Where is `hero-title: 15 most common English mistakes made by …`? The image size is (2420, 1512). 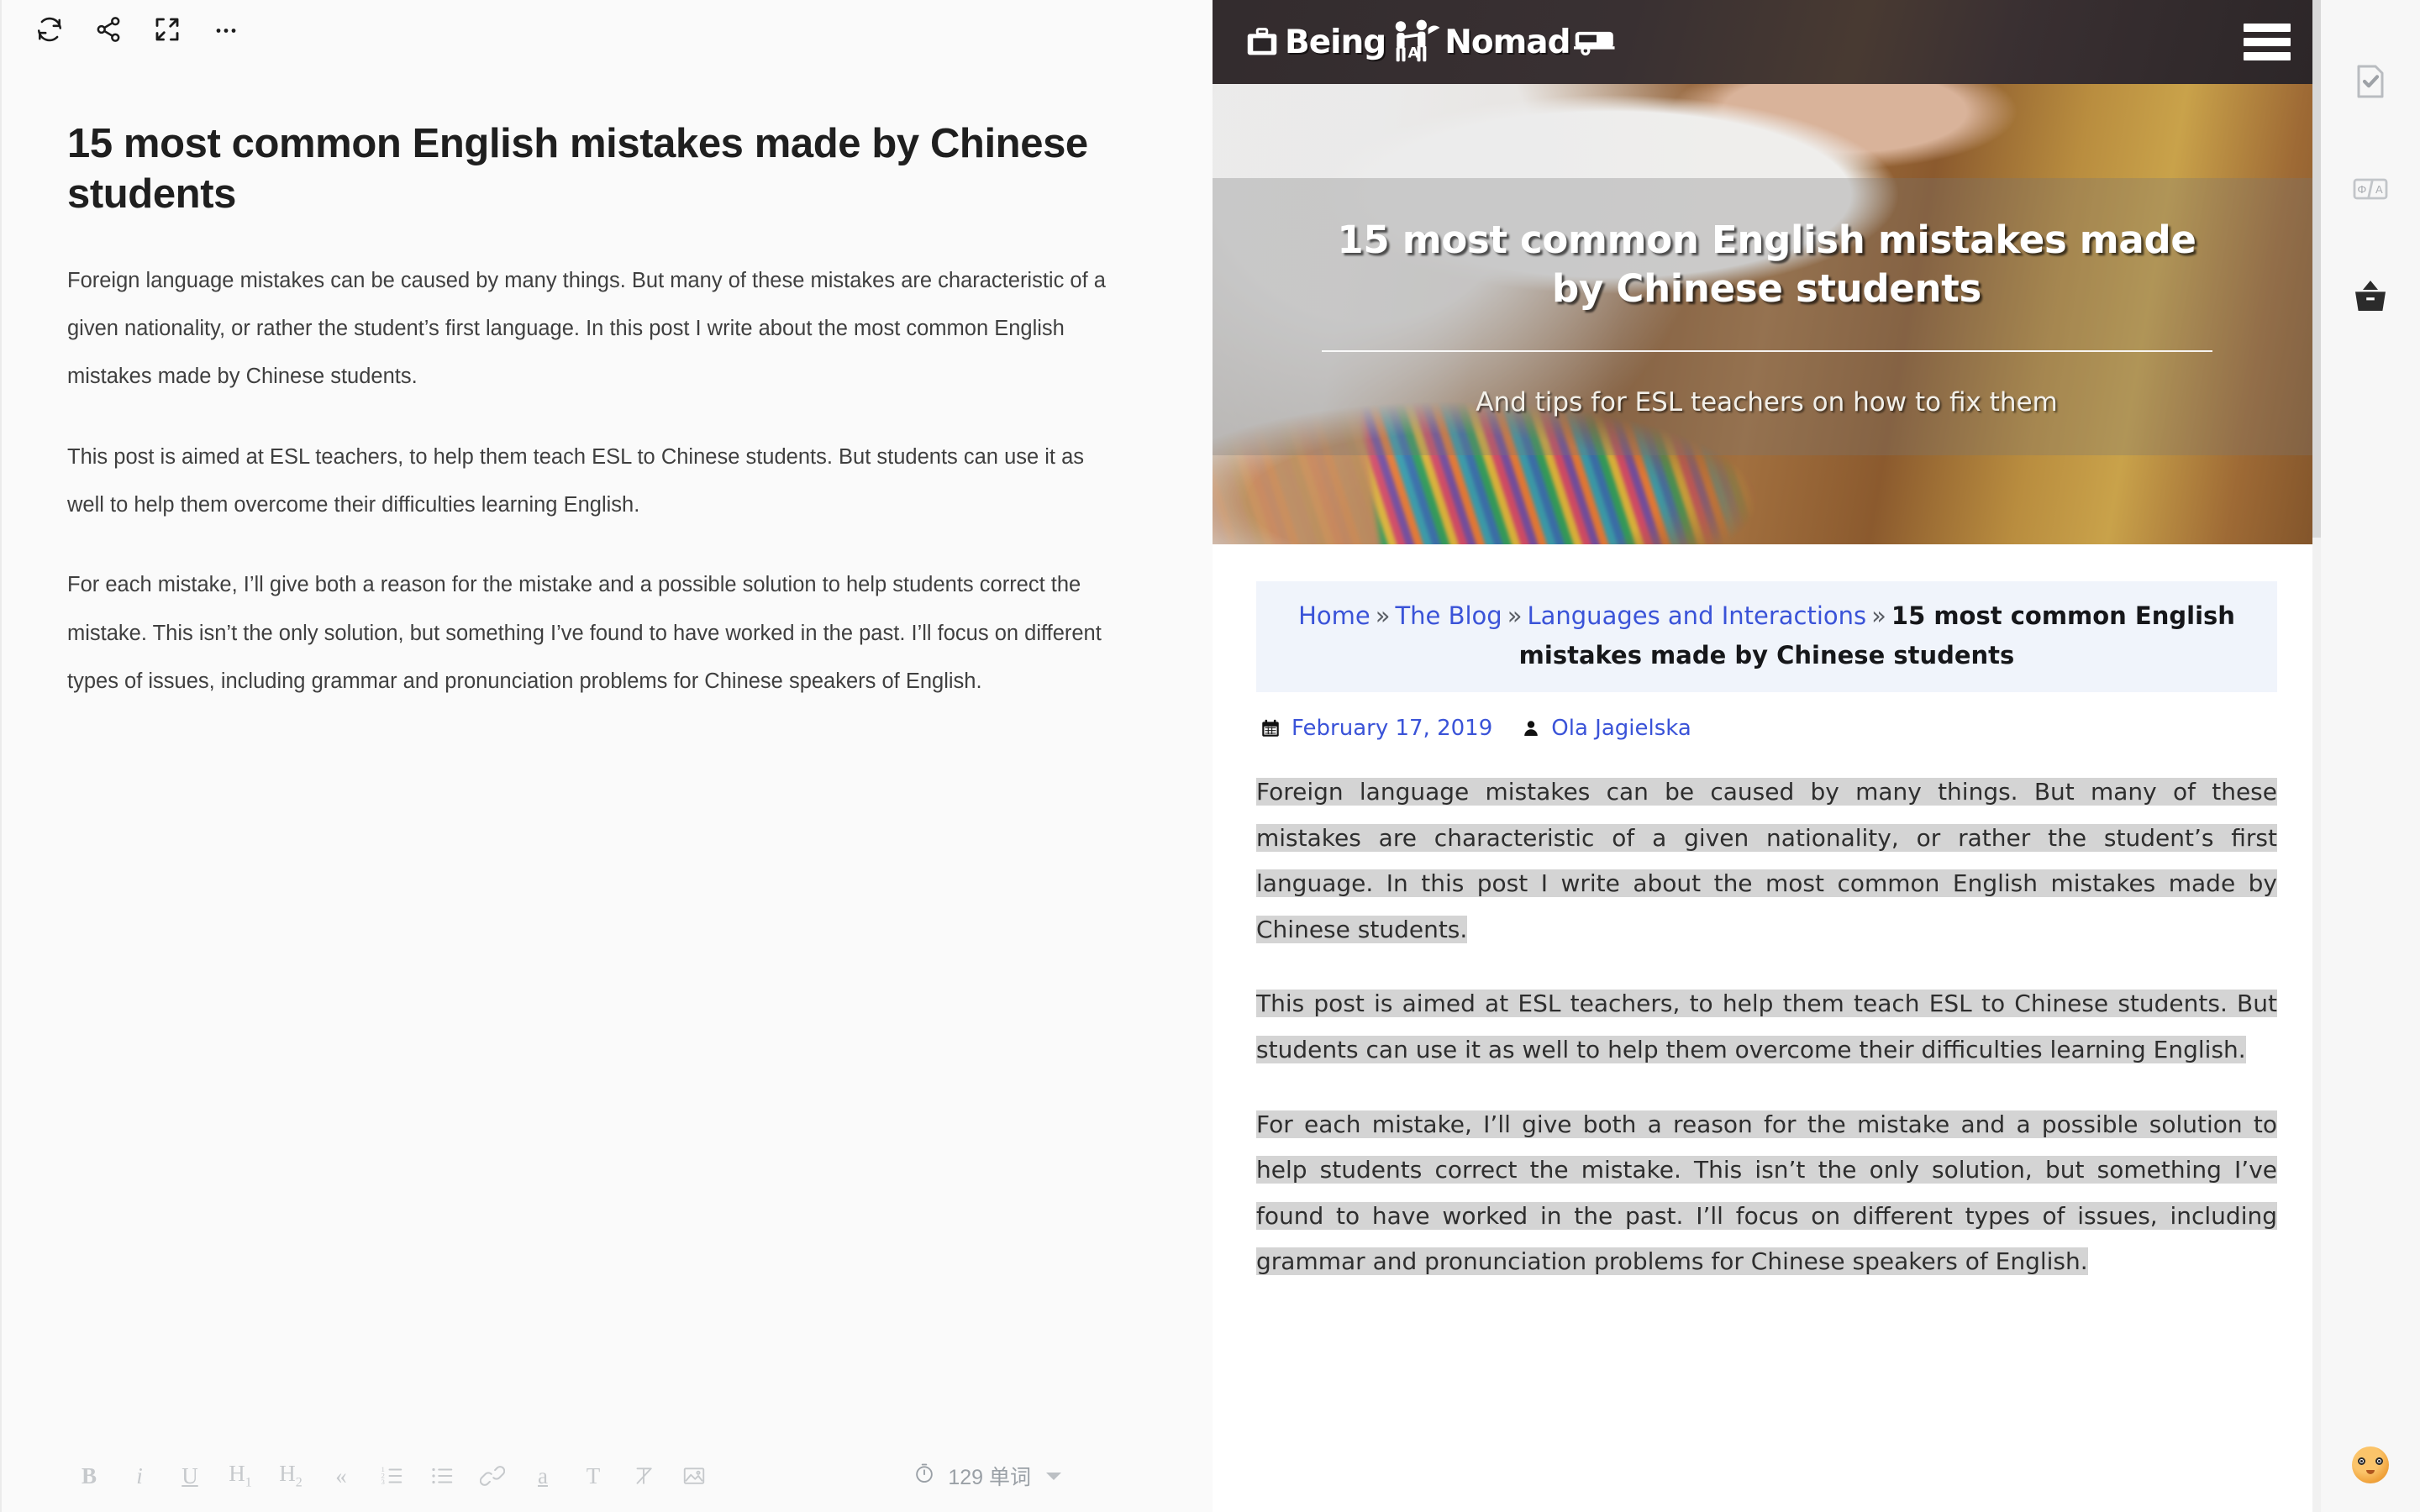 hero-title: 15 most common English mistakes made by … is located at coordinates (1766, 264).